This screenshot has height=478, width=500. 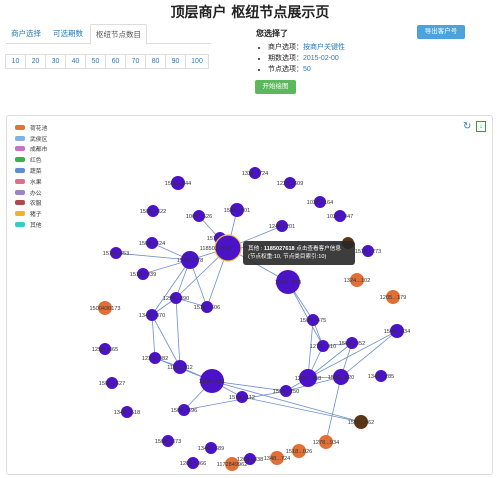 I want to click on graph-node: 1518...878, so click(x=288, y=282).